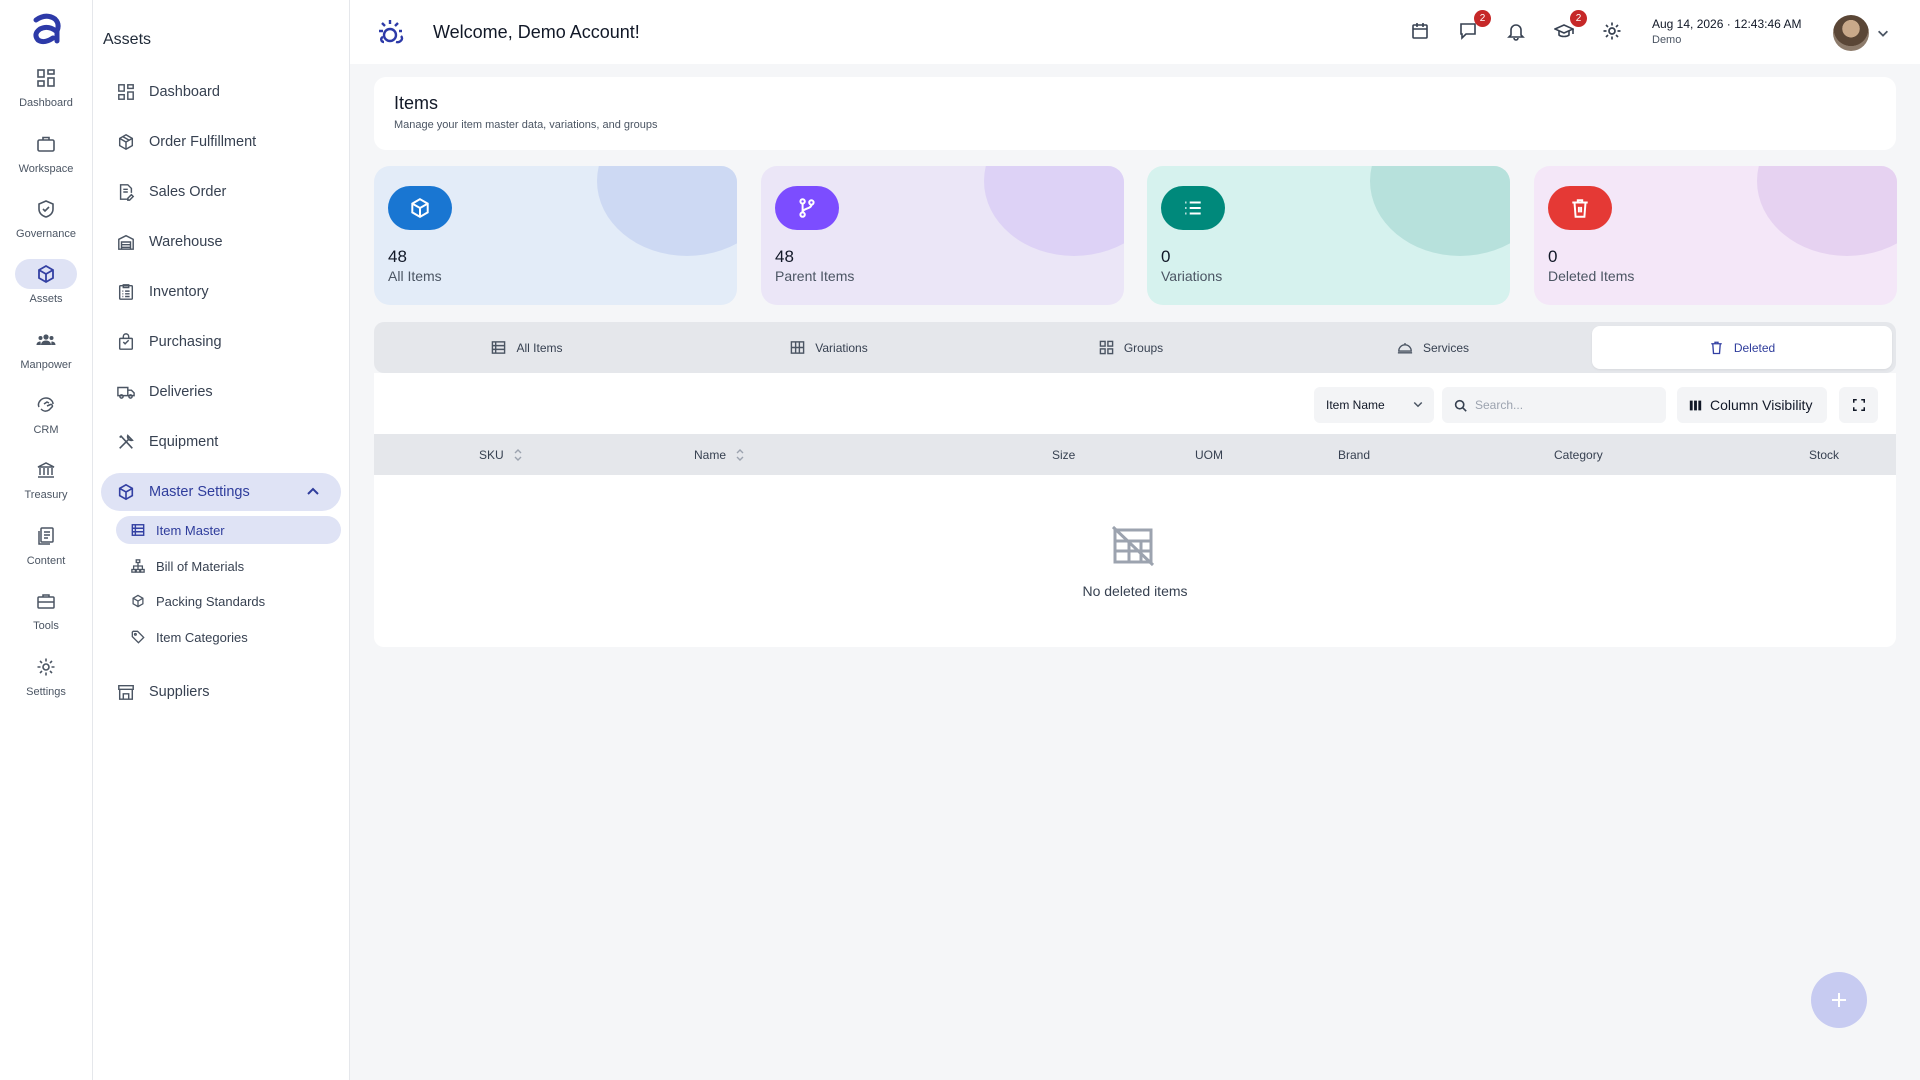  I want to click on sidebar-item-label: Dashboard, so click(184, 92).